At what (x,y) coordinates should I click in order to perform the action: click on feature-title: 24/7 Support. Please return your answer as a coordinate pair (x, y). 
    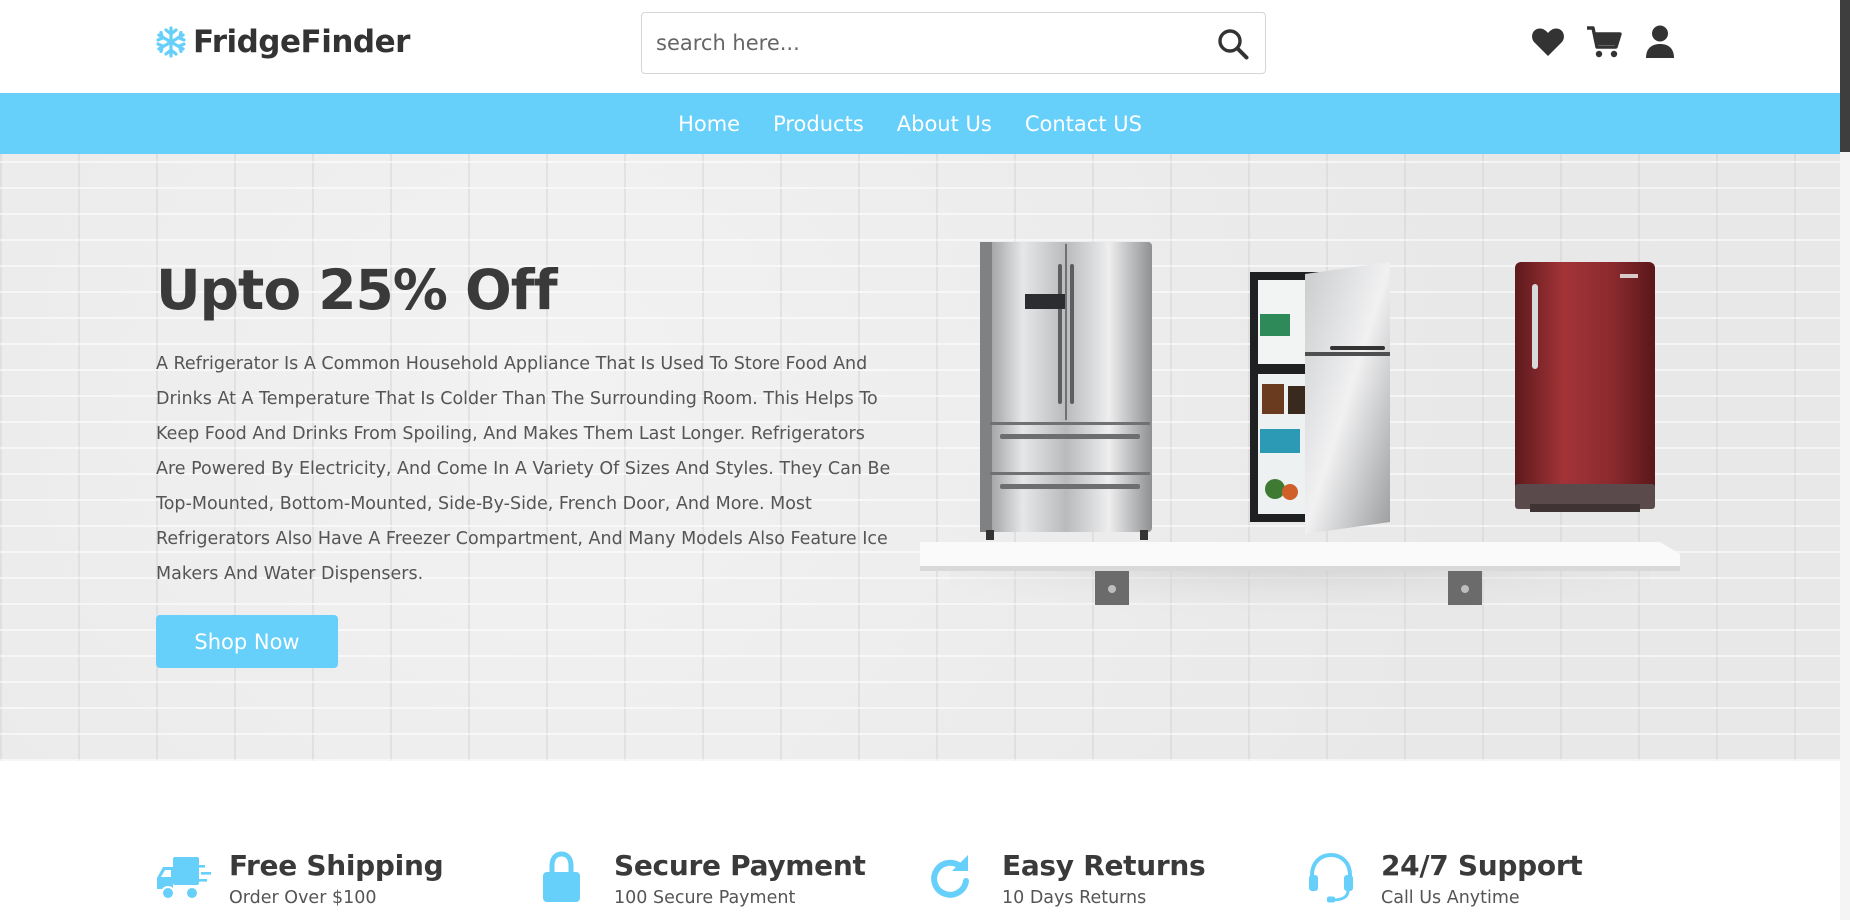
    Looking at the image, I should click on (1482, 865).